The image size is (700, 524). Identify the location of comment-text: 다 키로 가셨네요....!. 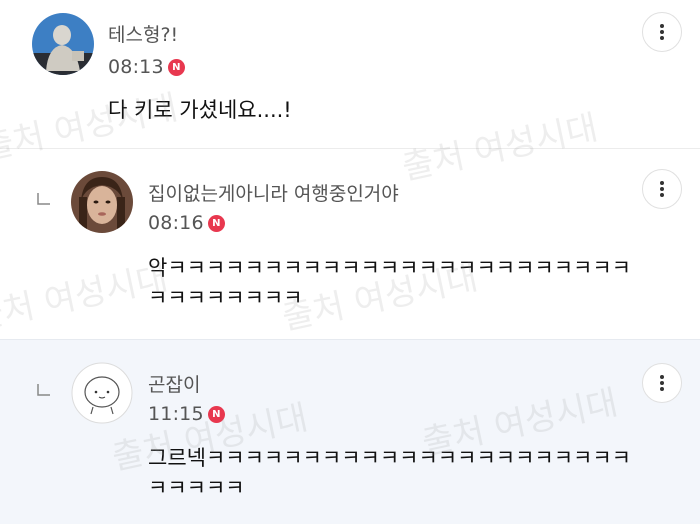
(200, 110).